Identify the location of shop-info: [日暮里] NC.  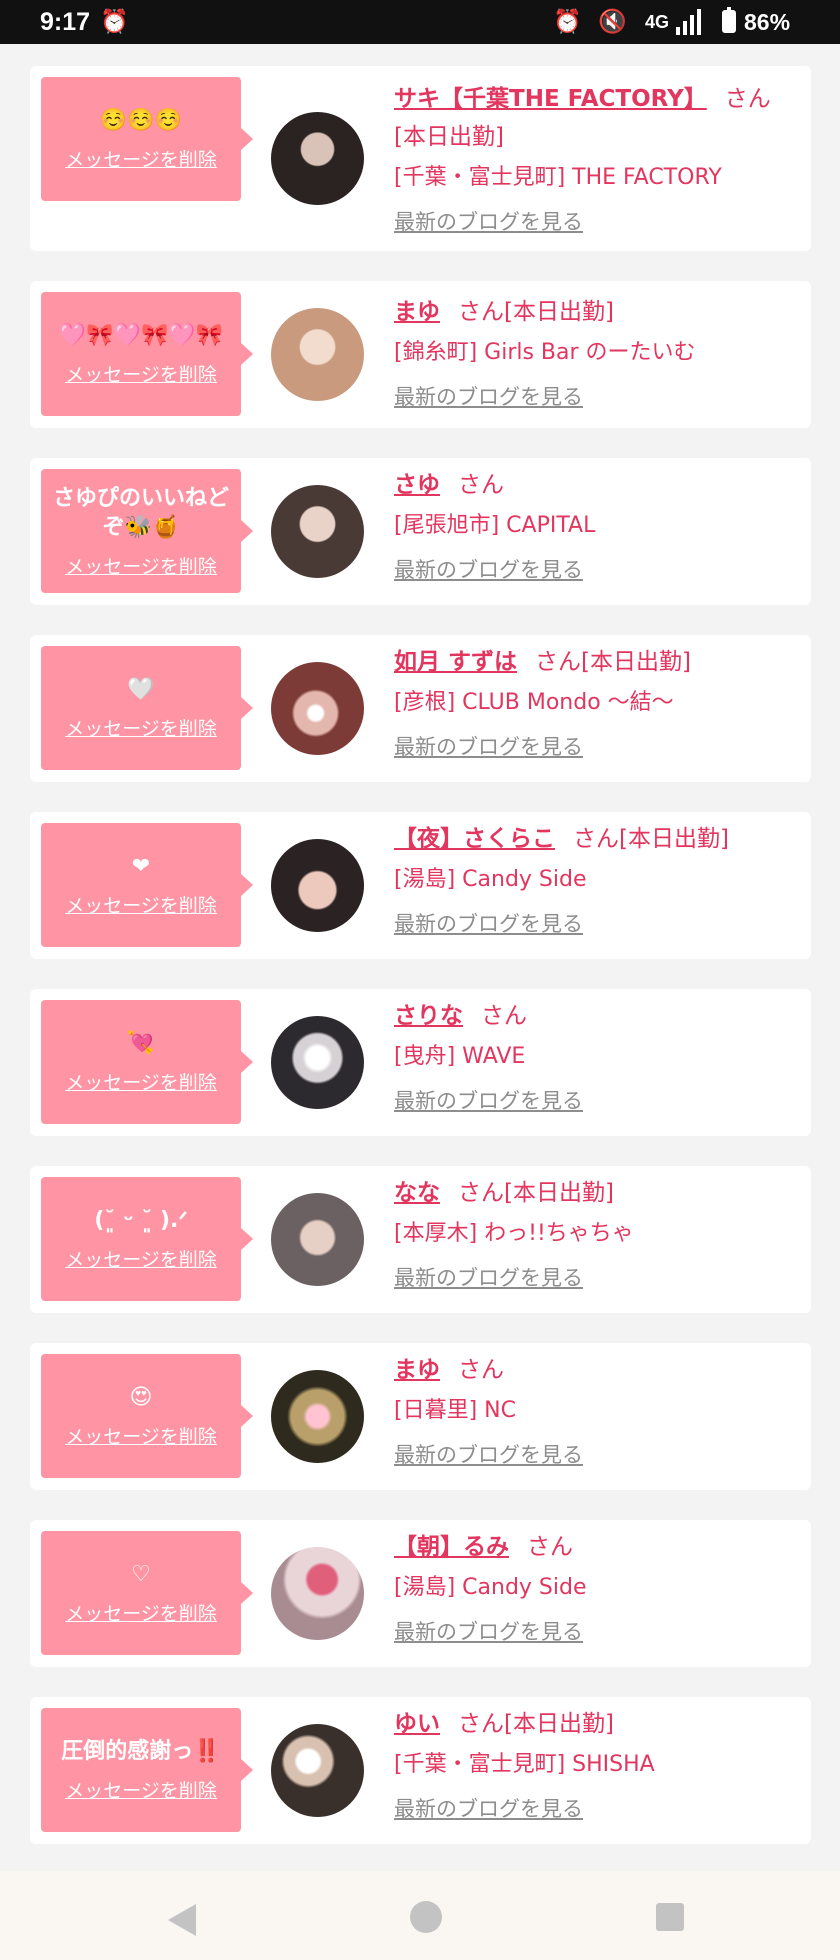
(455, 1410).